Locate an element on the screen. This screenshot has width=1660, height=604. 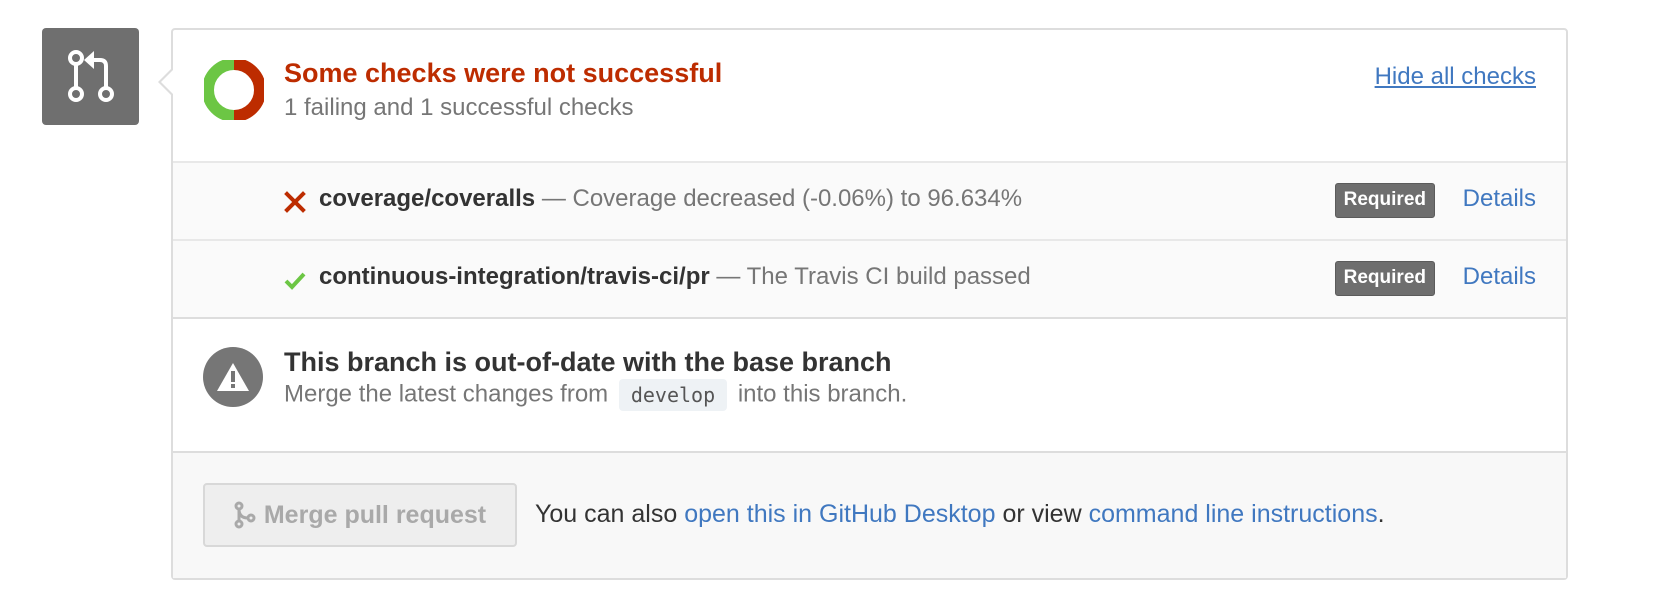
check-description: — The Travis CI build passed is located at coordinates (873, 276).